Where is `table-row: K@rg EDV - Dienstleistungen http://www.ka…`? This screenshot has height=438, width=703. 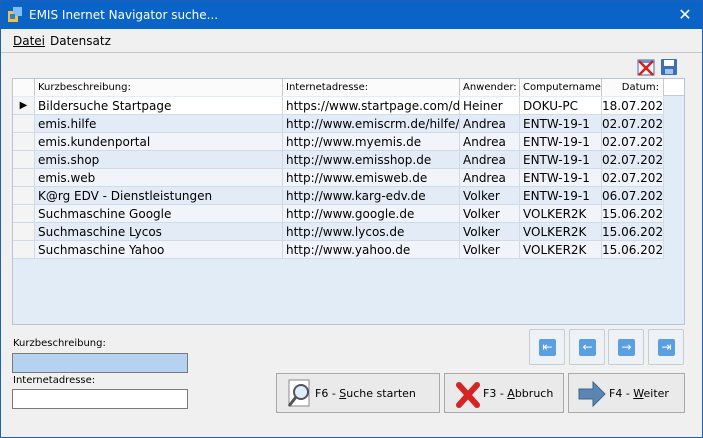
table-row: K@rg EDV - Dienstleistungen http://www.ka… is located at coordinates (338, 196).